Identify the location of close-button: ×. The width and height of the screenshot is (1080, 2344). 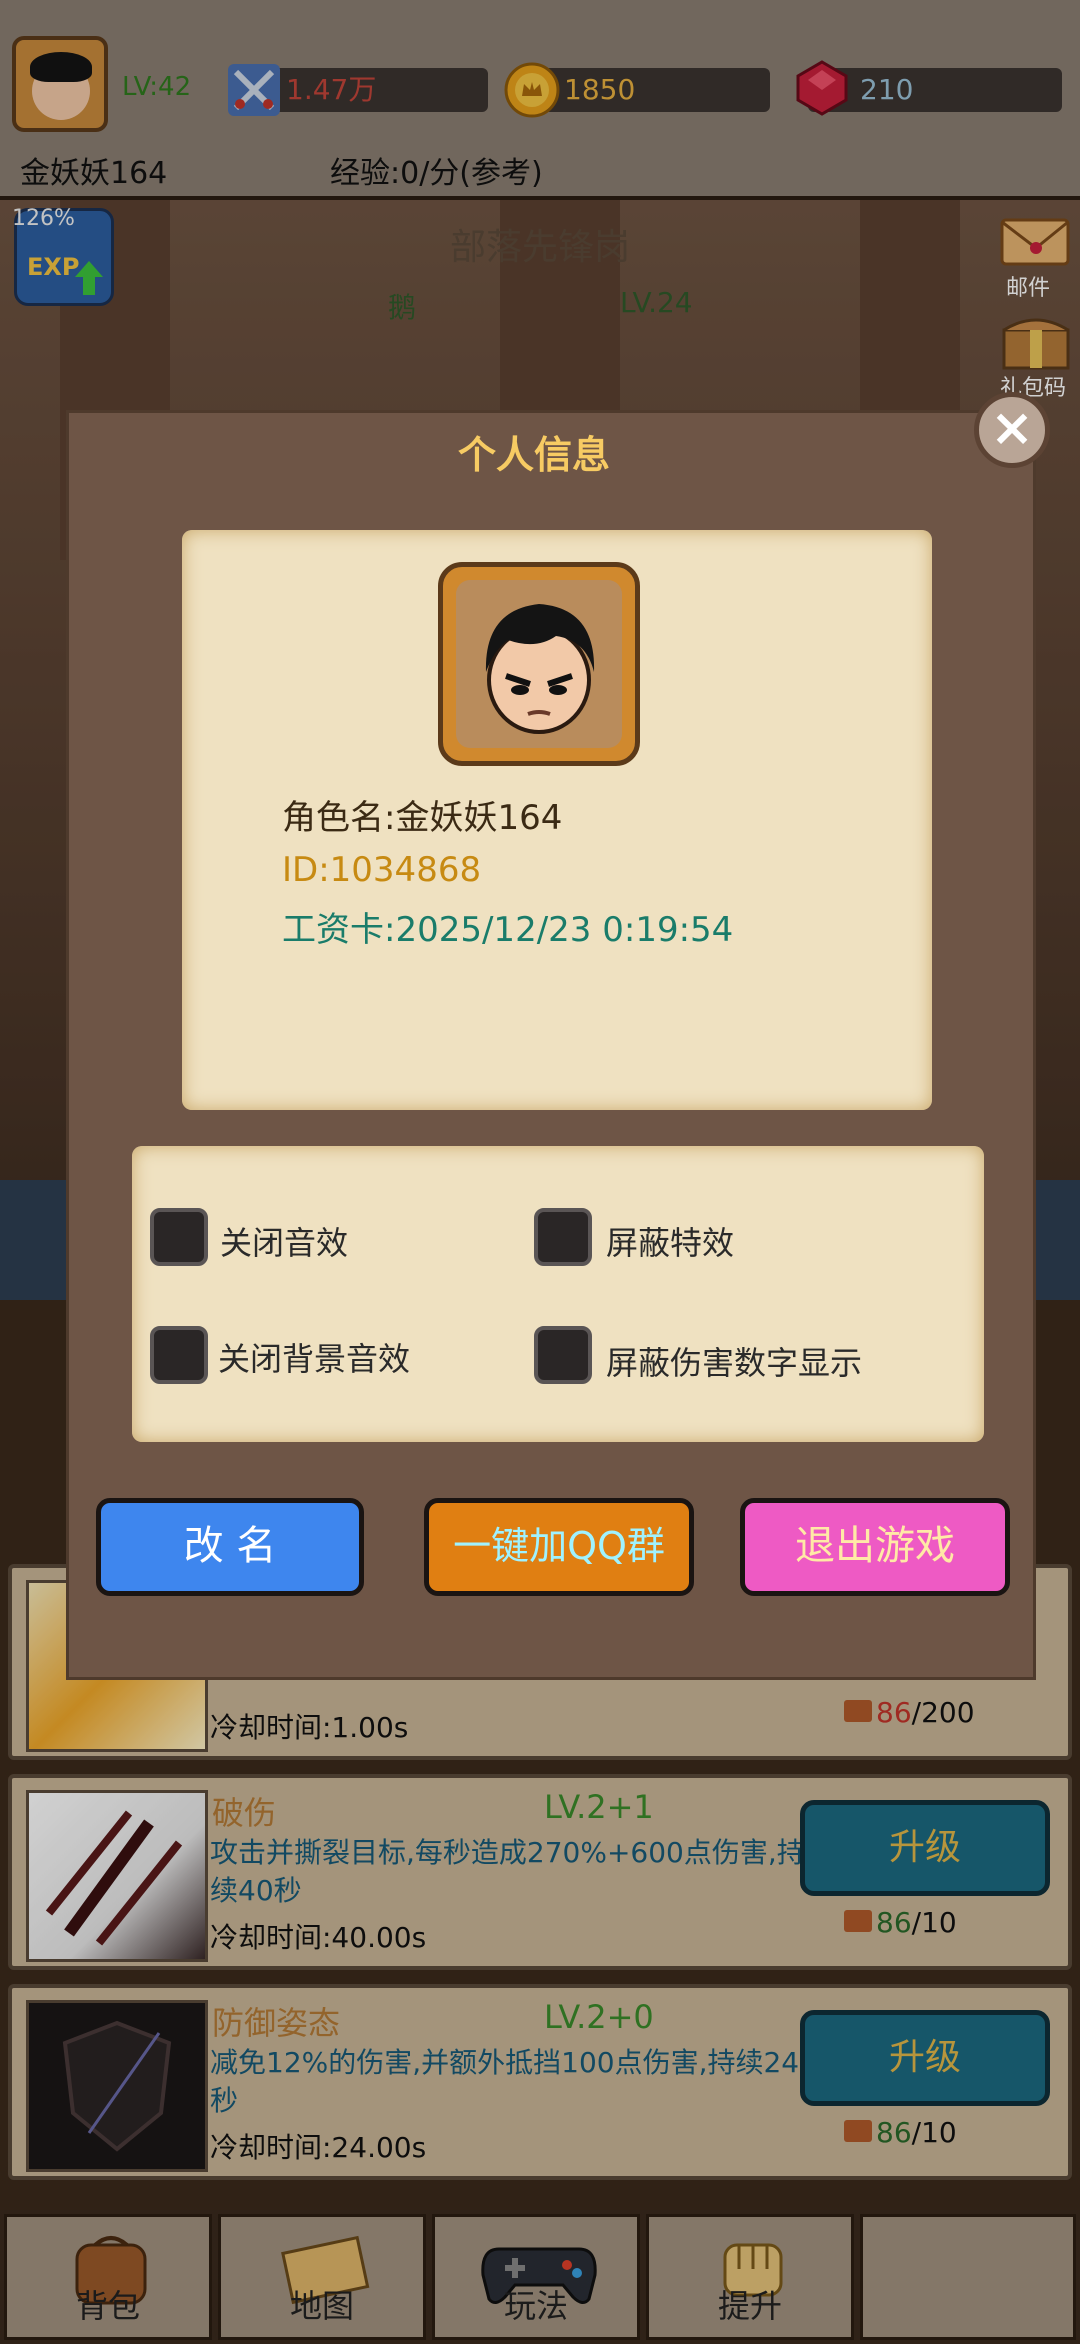
(1012, 430).